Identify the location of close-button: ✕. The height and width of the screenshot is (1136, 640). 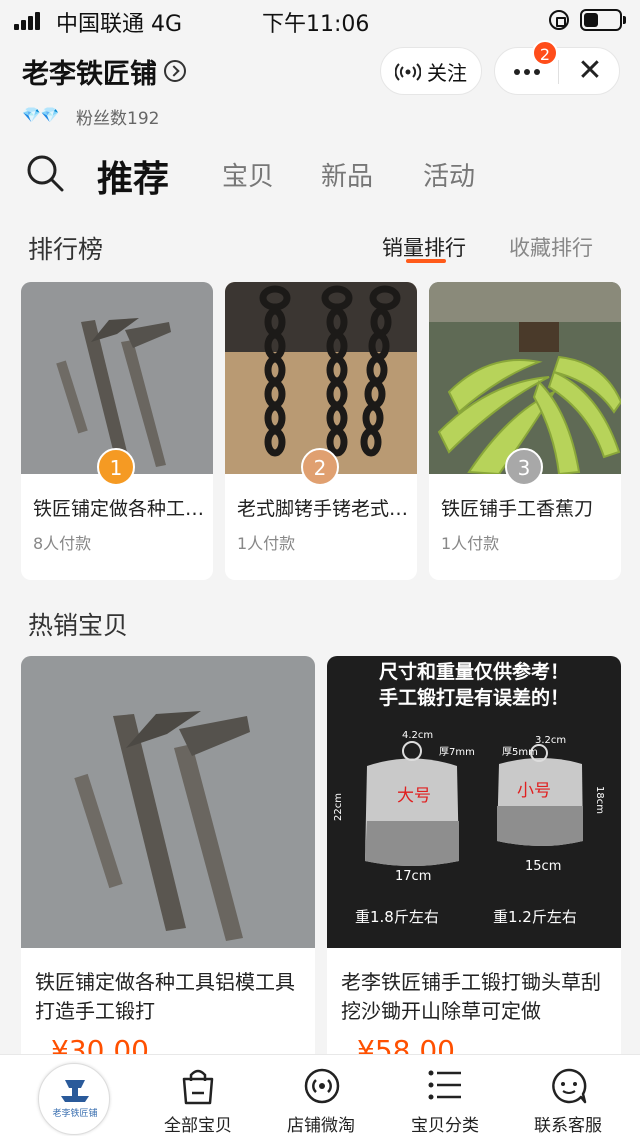
(590, 72).